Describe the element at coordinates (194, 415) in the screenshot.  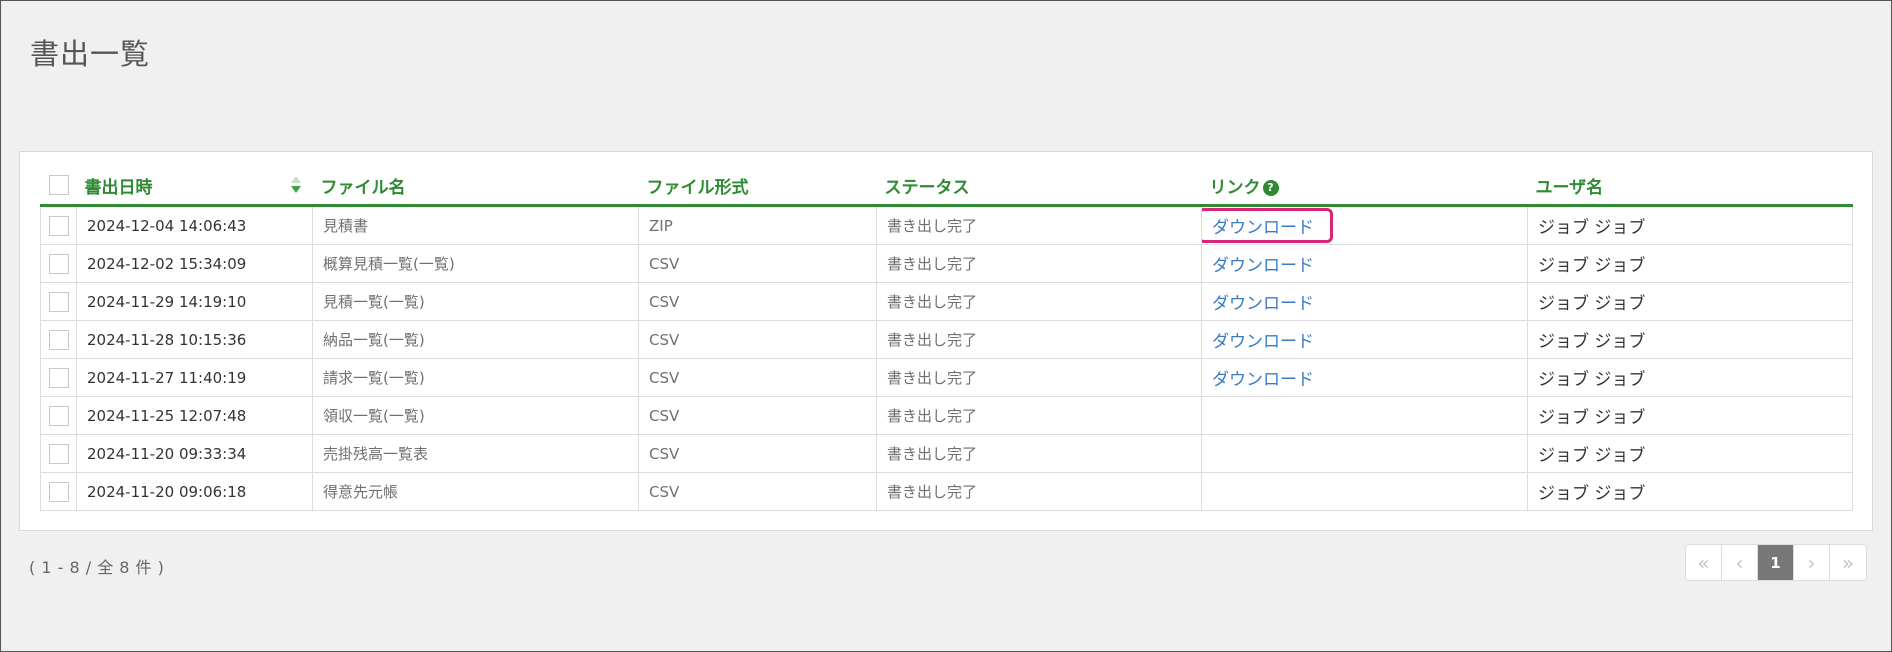
I see `datetime-cell: 2024-11-25 12:07:48` at that location.